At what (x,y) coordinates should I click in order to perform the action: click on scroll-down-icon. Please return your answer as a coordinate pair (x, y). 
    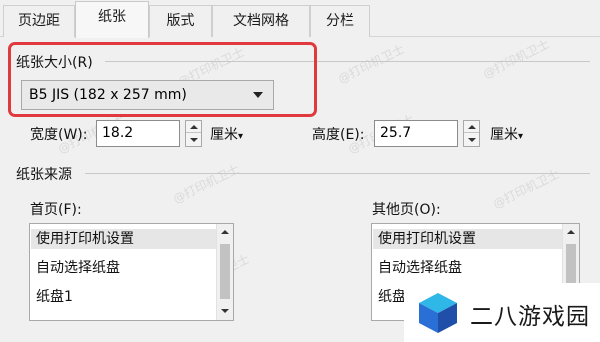
    Looking at the image, I should click on (225, 311).